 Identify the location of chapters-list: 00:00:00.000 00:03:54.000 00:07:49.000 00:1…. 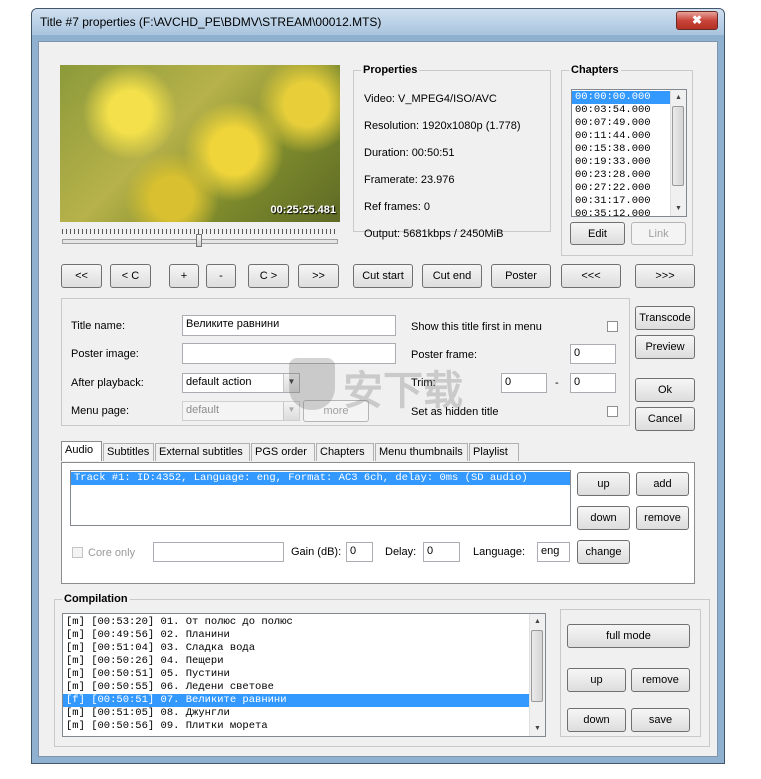
(629, 153).